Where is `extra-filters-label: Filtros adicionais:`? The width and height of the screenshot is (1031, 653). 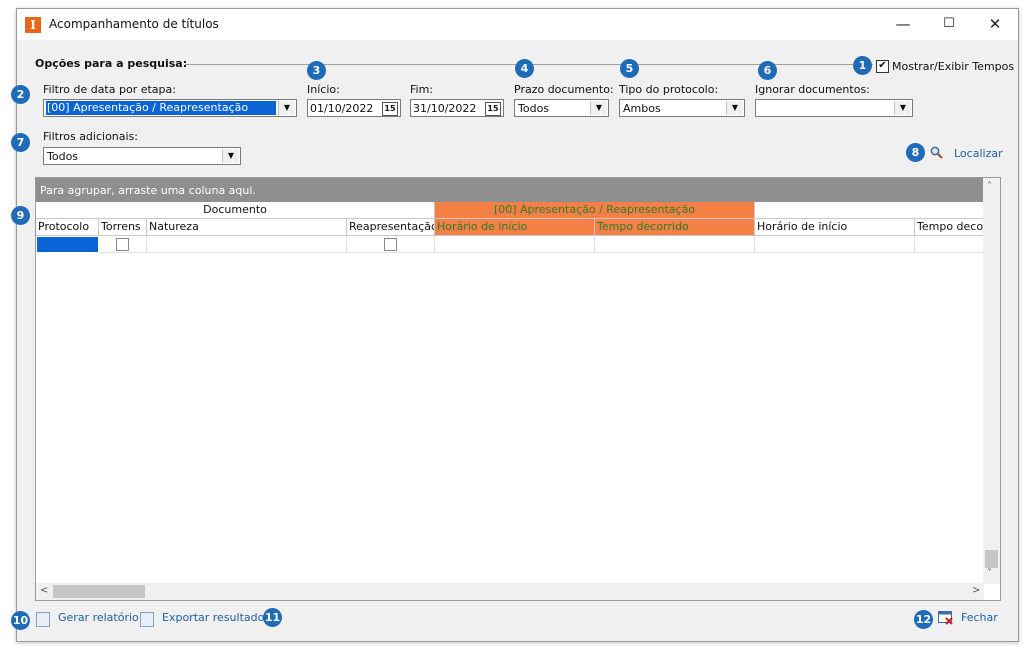 extra-filters-label: Filtros adicionais: is located at coordinates (91, 136).